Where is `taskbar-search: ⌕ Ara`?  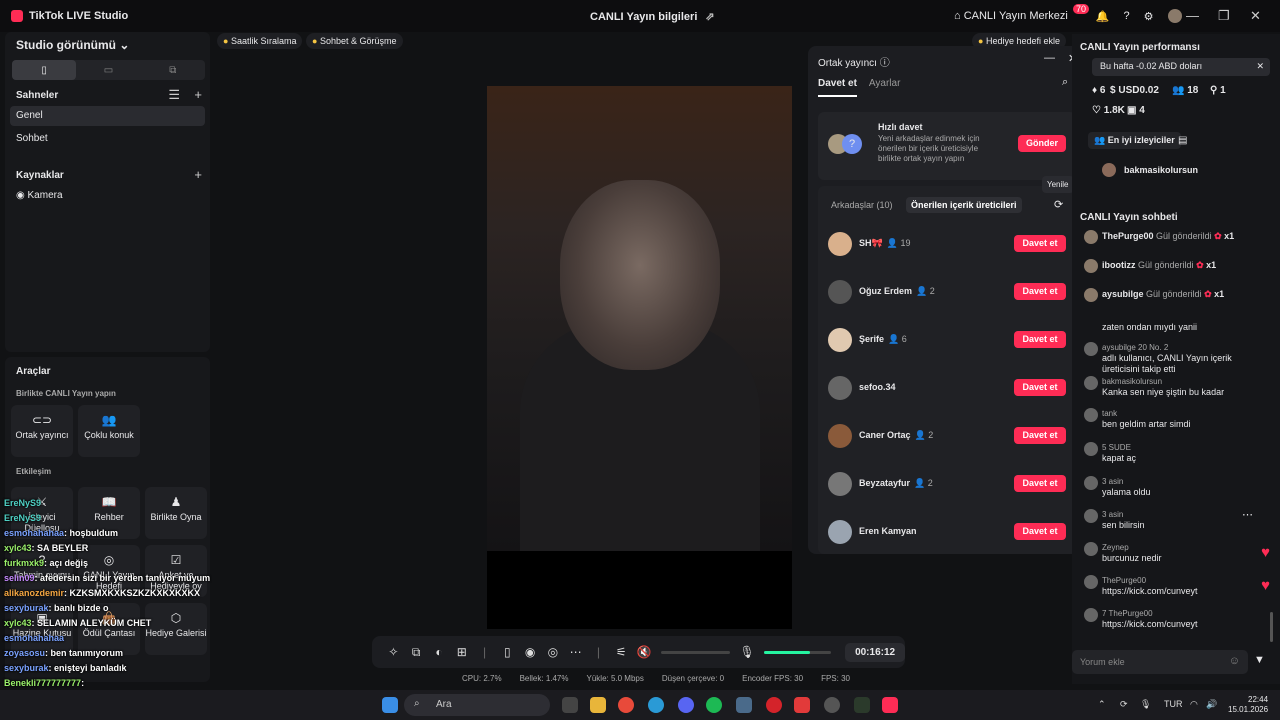 taskbar-search: ⌕ Ara is located at coordinates (477, 705).